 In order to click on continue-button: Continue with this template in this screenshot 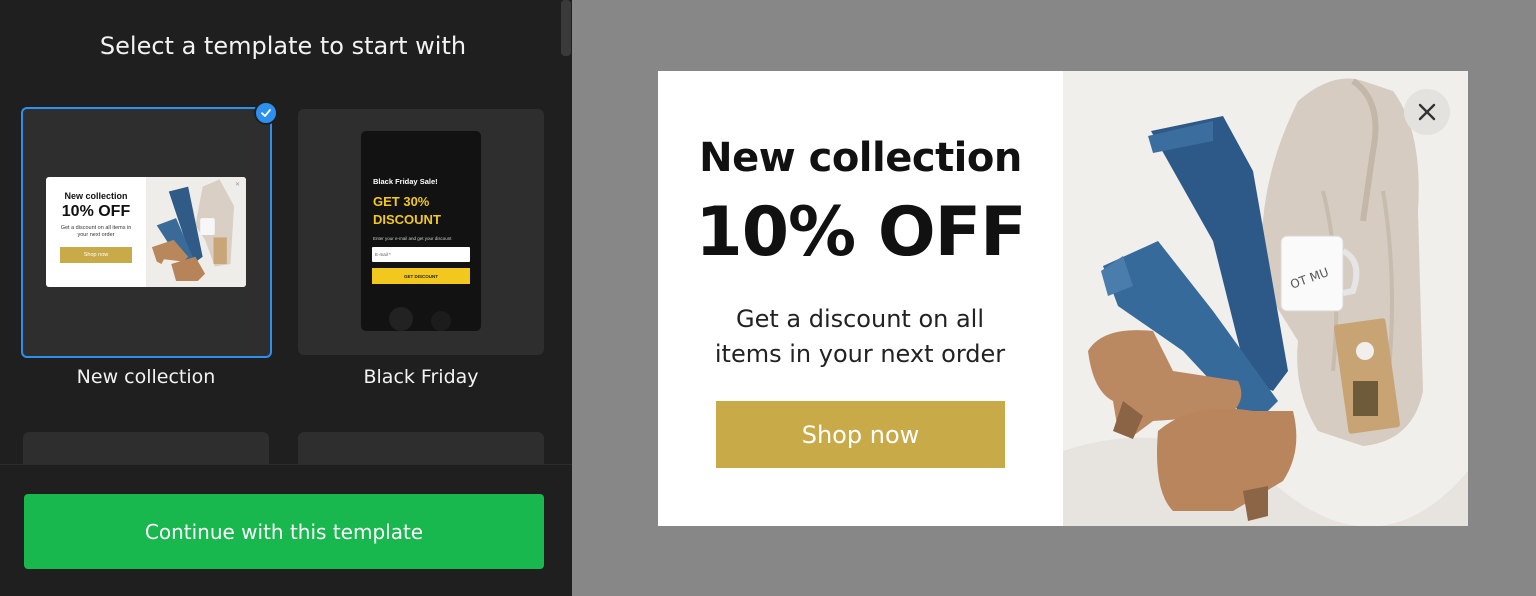, I will do `click(284, 531)`.